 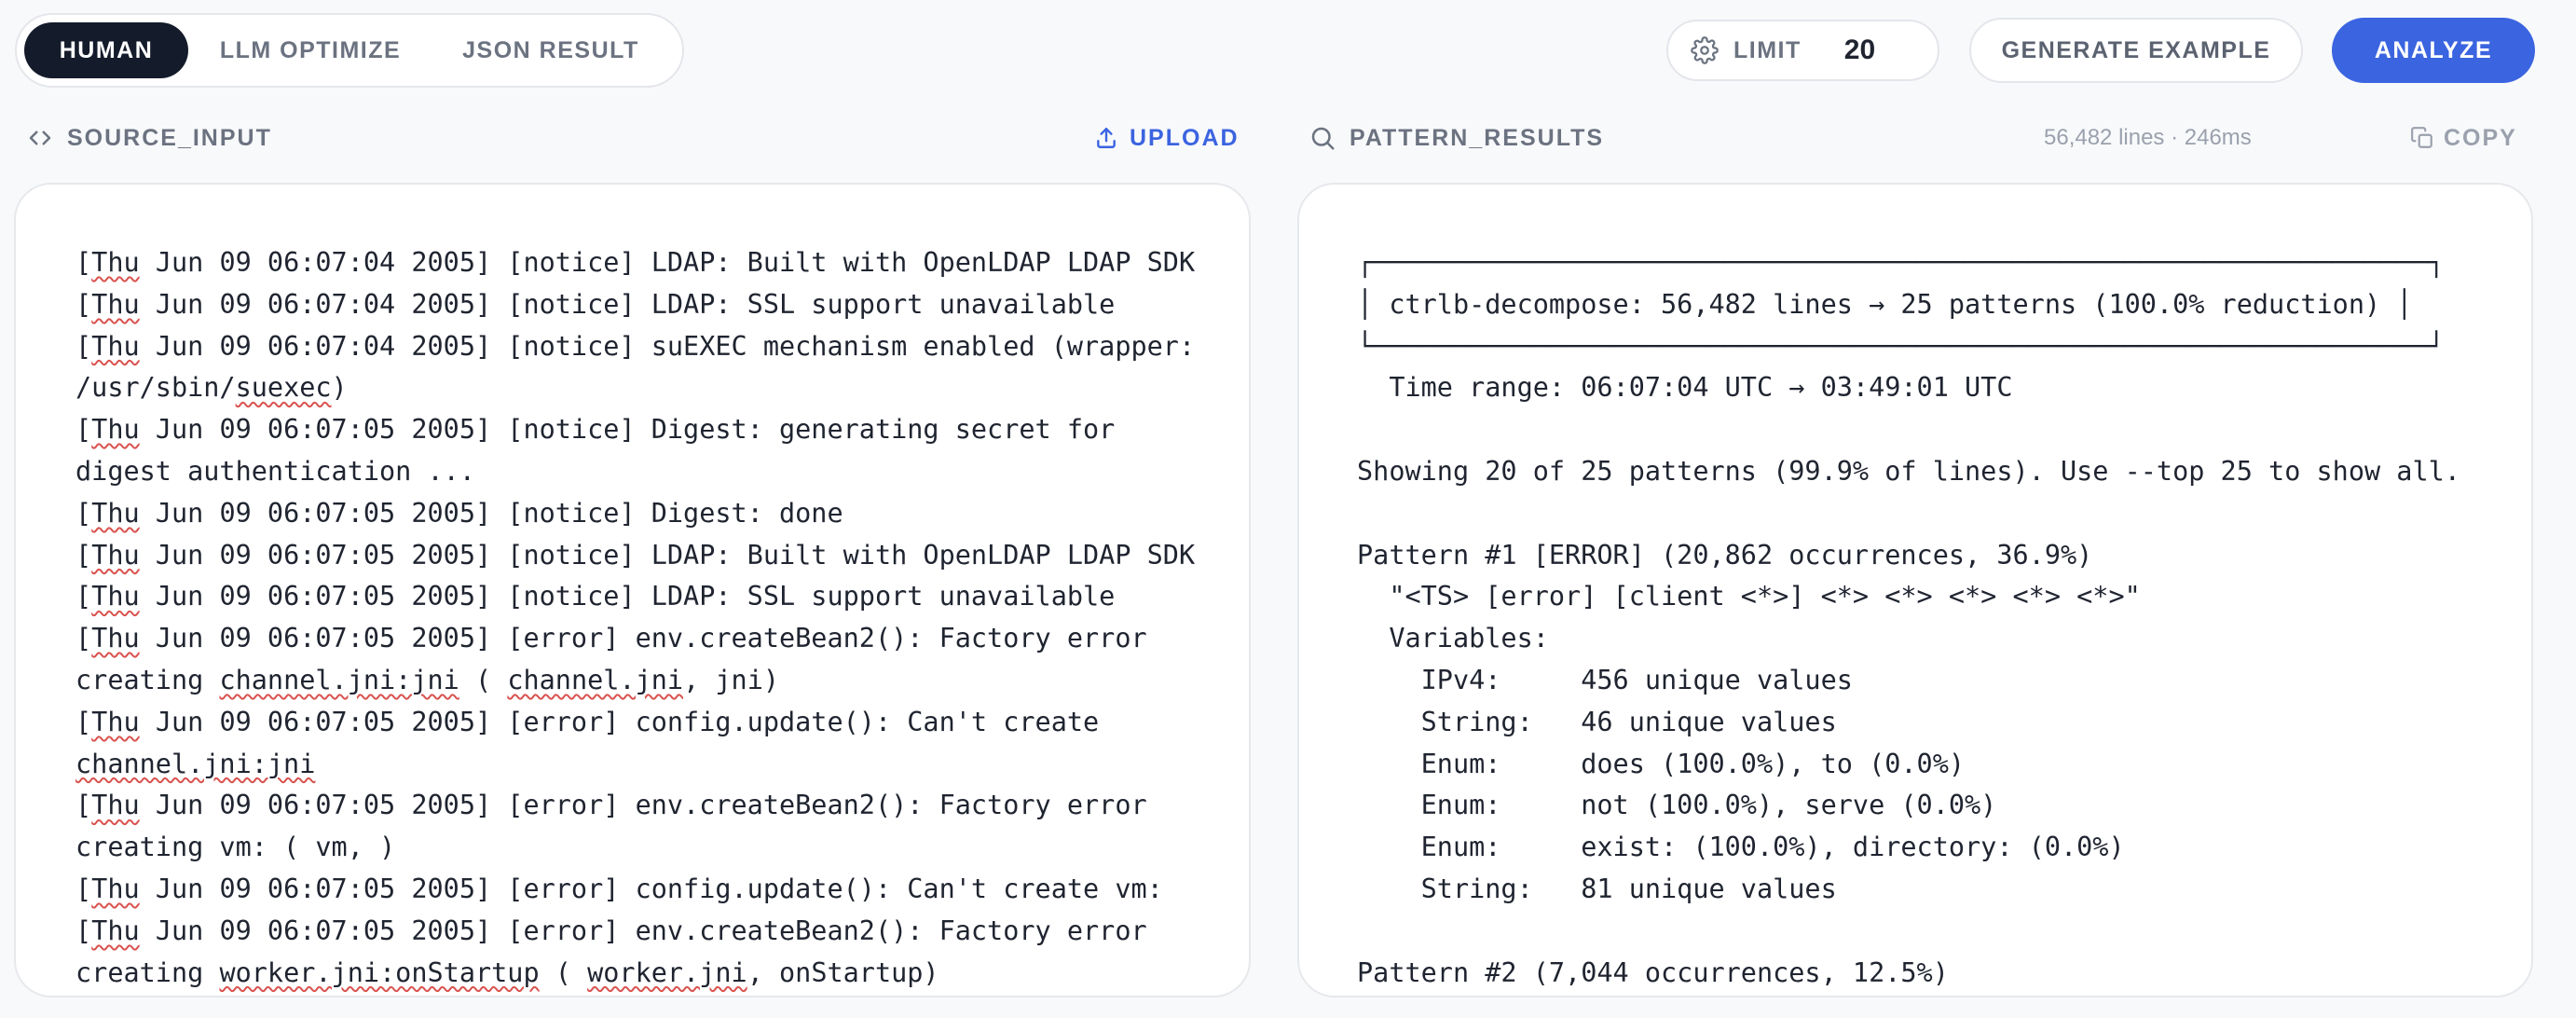 What do you see at coordinates (550, 50) in the screenshot?
I see `tab-json-result: JSON RESULT` at bounding box center [550, 50].